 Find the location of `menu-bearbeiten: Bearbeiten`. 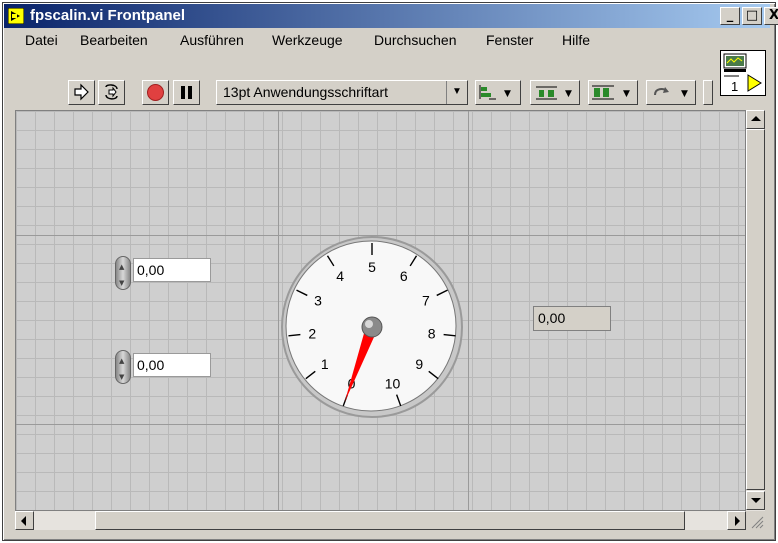

menu-bearbeiten: Bearbeiten is located at coordinates (114, 40).